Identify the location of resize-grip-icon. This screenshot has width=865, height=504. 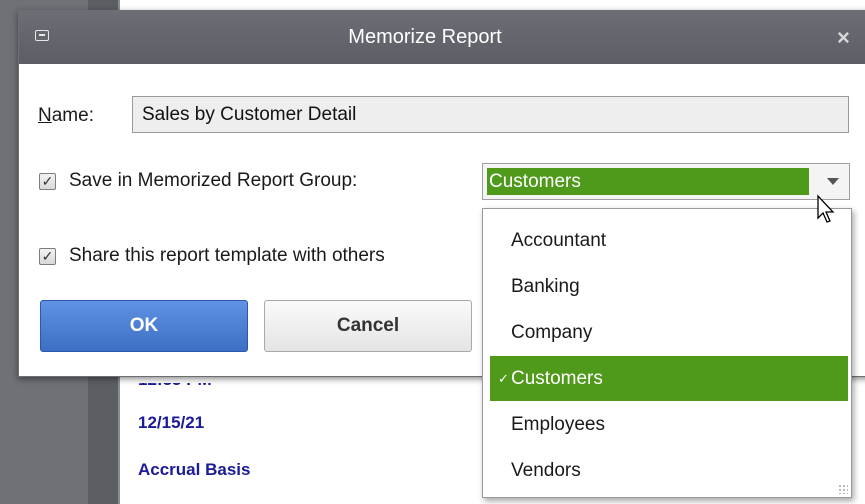
(843, 489).